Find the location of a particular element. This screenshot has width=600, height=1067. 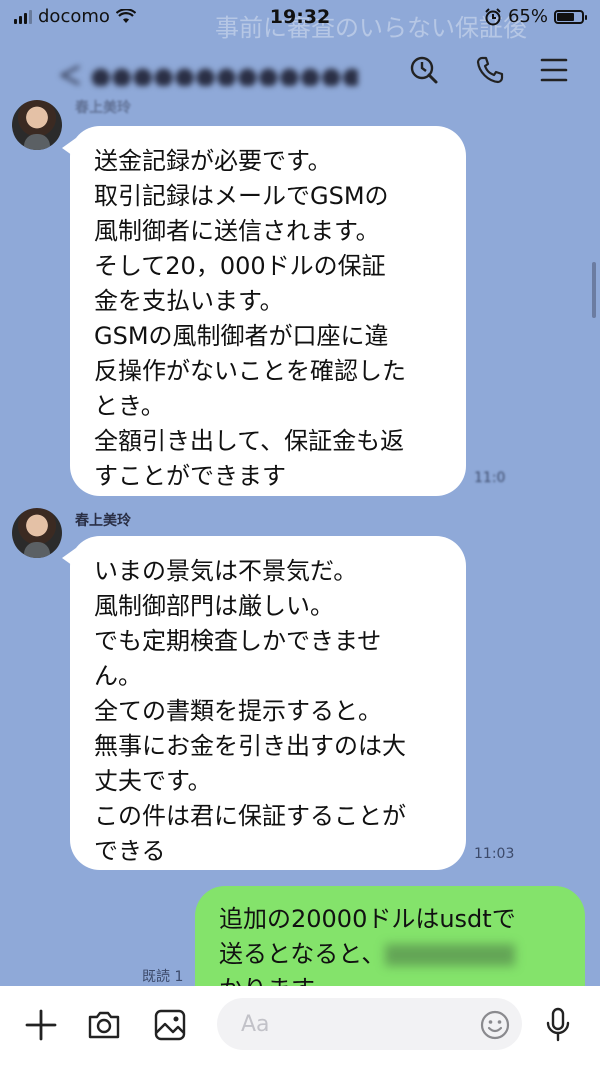

message-line: とき。 is located at coordinates (129, 406).